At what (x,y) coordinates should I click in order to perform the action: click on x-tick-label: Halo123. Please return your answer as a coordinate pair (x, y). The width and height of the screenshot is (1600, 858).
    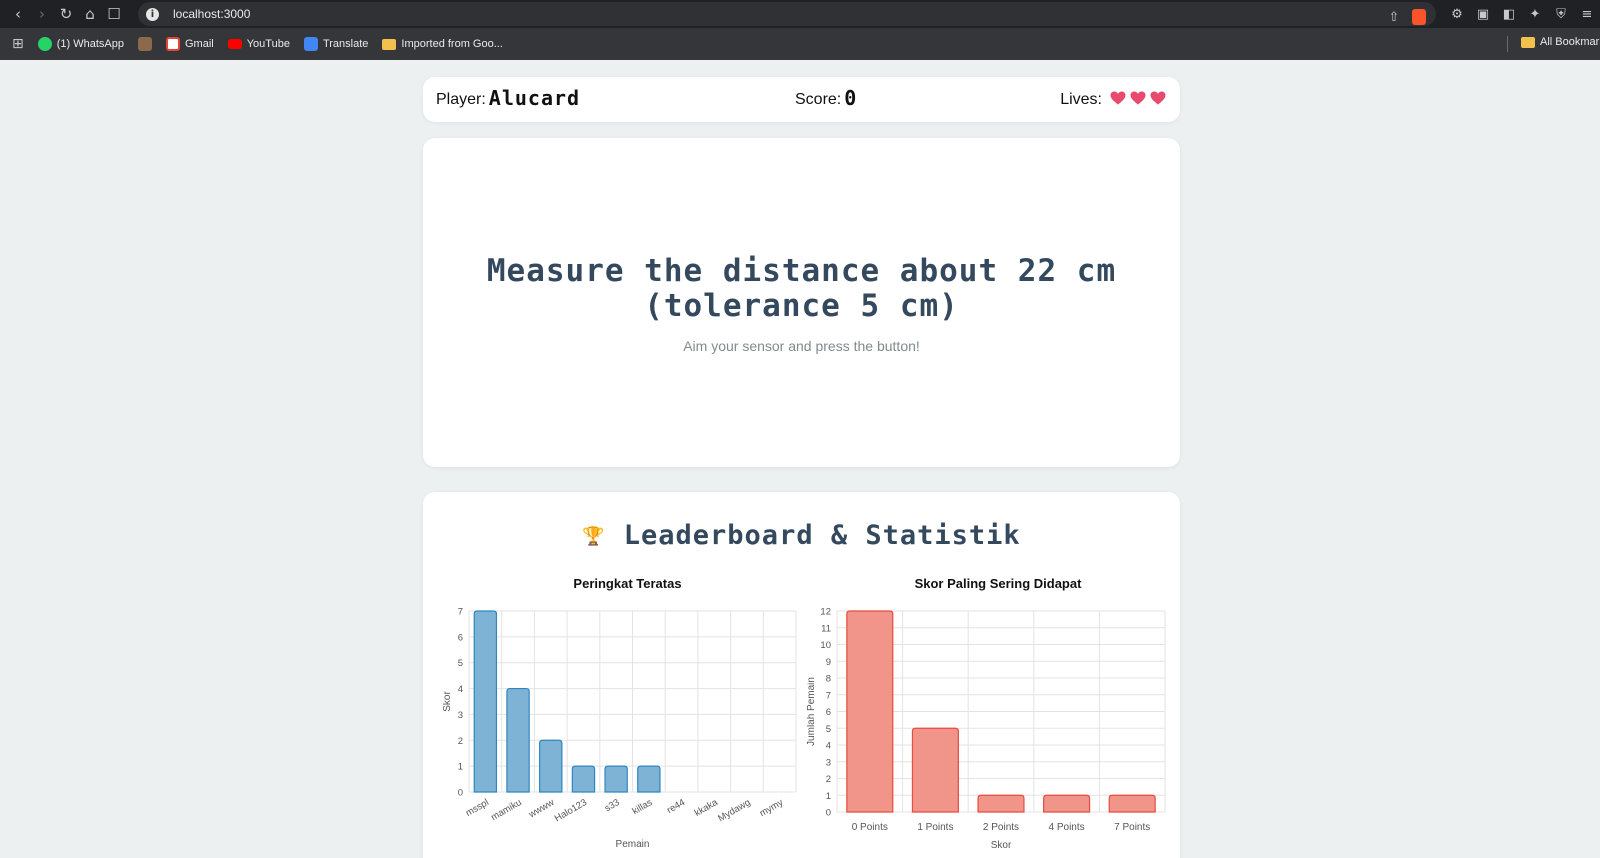
    Looking at the image, I should click on (571, 810).